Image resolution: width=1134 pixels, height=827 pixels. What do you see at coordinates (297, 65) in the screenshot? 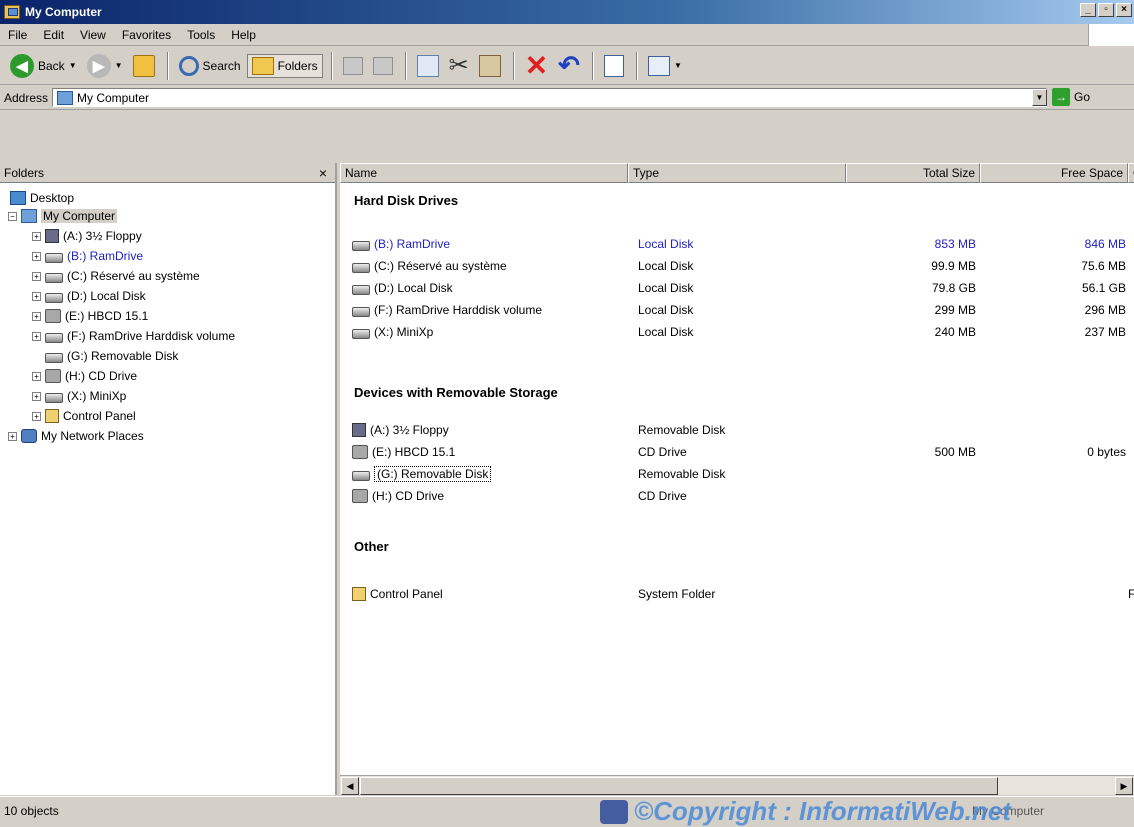
I see `folders-label: Folders` at bounding box center [297, 65].